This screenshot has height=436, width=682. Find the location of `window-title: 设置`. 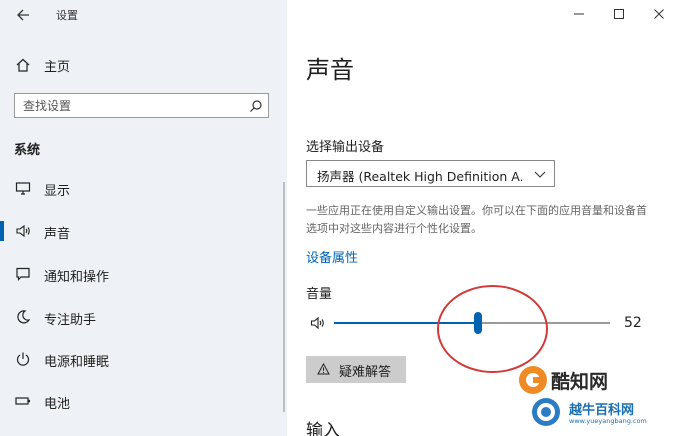

window-title: 设置 is located at coordinates (67, 15).